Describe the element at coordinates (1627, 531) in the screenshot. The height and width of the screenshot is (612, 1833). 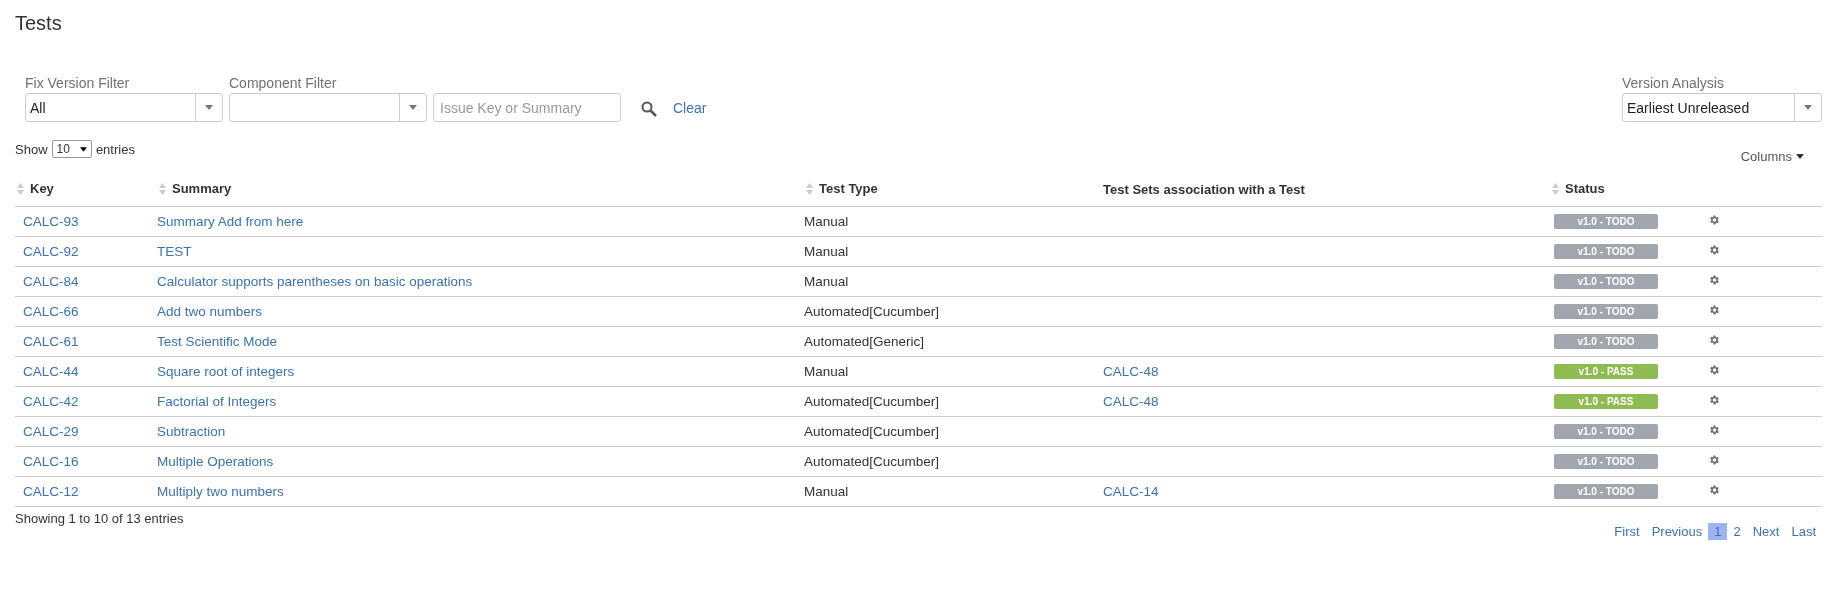
I see `pagination-link: First` at that location.